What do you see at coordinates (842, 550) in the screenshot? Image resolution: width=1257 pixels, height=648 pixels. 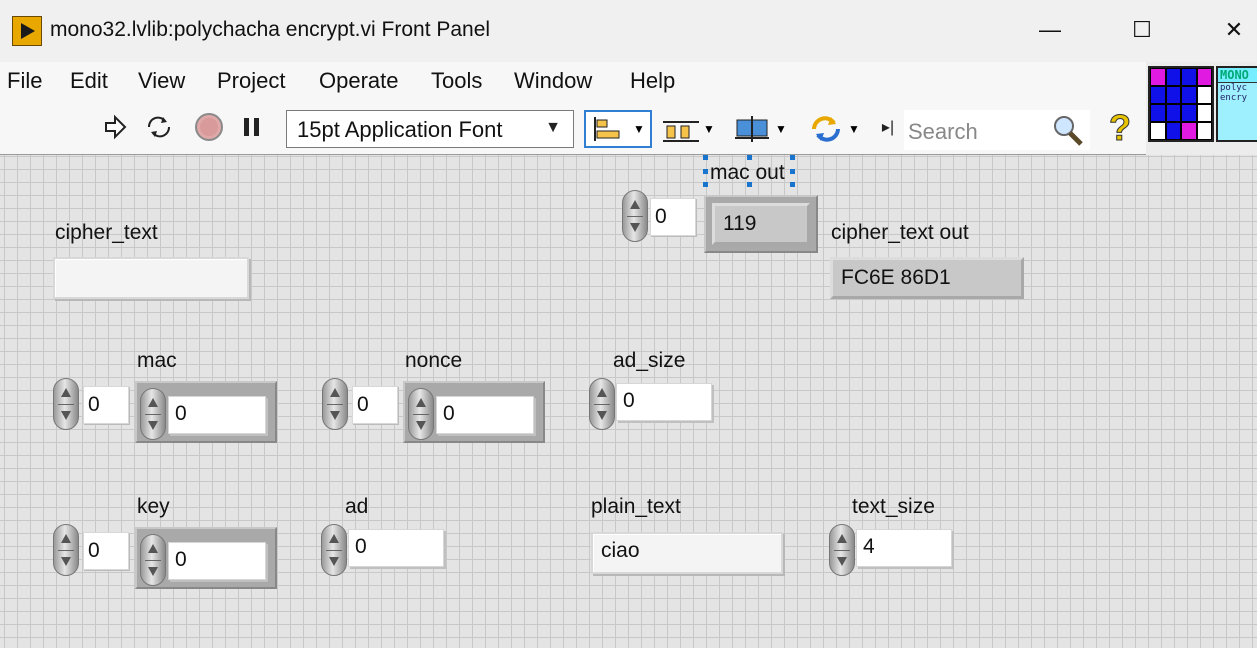 I see `text-size-spinner` at bounding box center [842, 550].